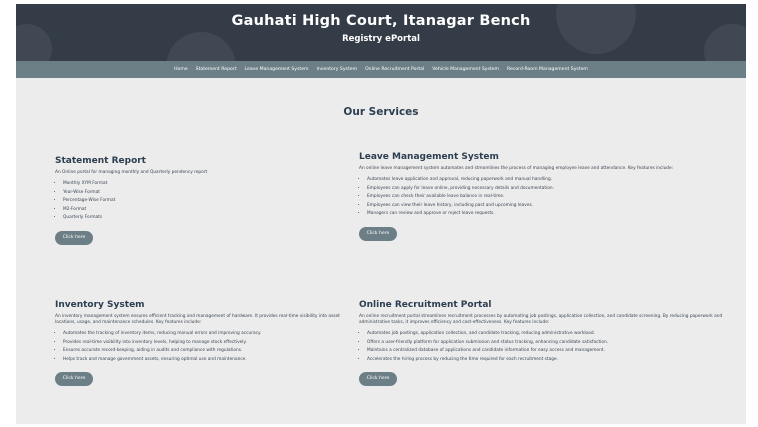  Describe the element at coordinates (381, 112) in the screenshot. I see `services-heading: Our Services` at that location.